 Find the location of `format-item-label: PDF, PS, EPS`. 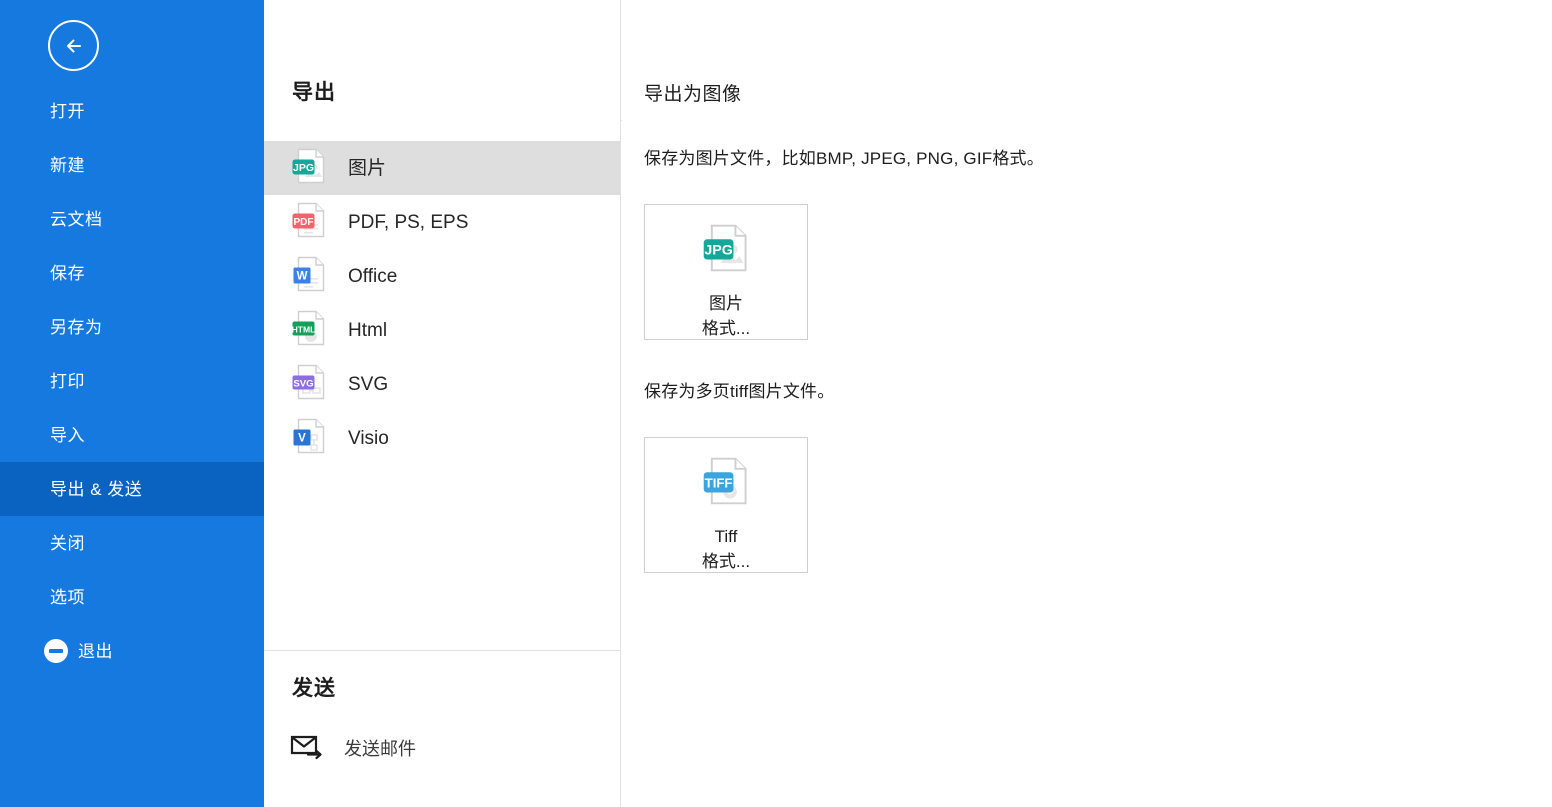

format-item-label: PDF, PS, EPS is located at coordinates (408, 222).